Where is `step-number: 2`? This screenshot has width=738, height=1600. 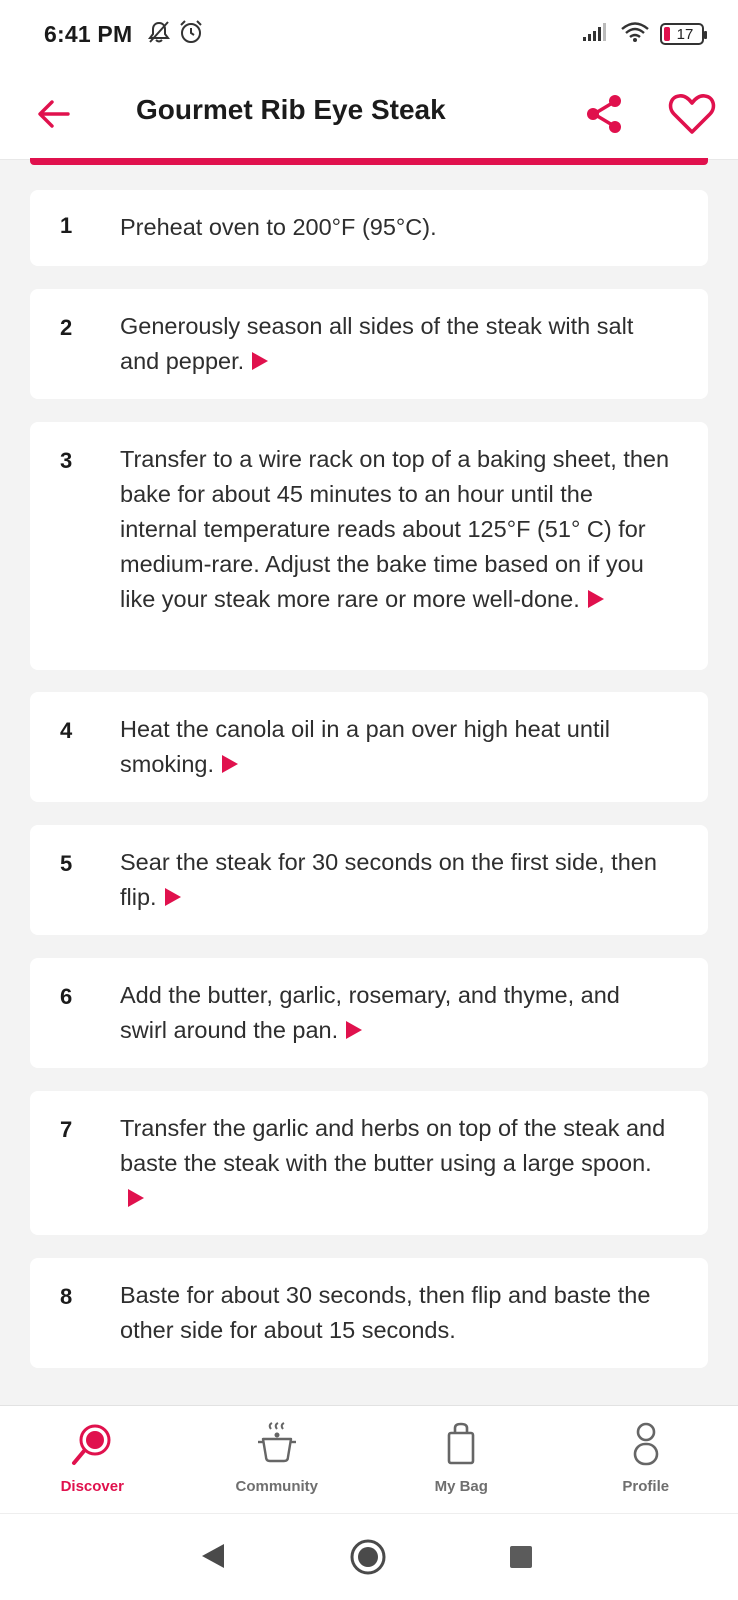 step-number: 2 is located at coordinates (66, 327).